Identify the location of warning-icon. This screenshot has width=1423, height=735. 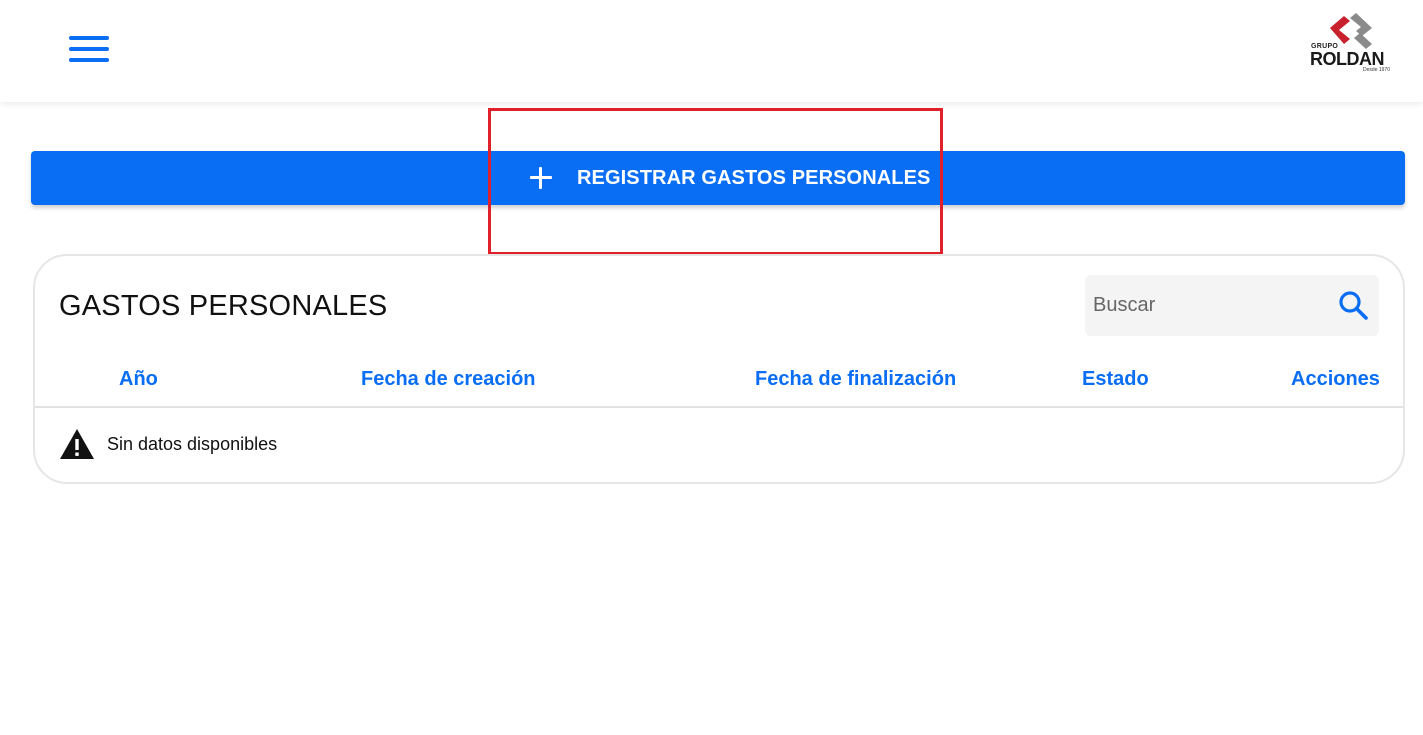
(77, 444).